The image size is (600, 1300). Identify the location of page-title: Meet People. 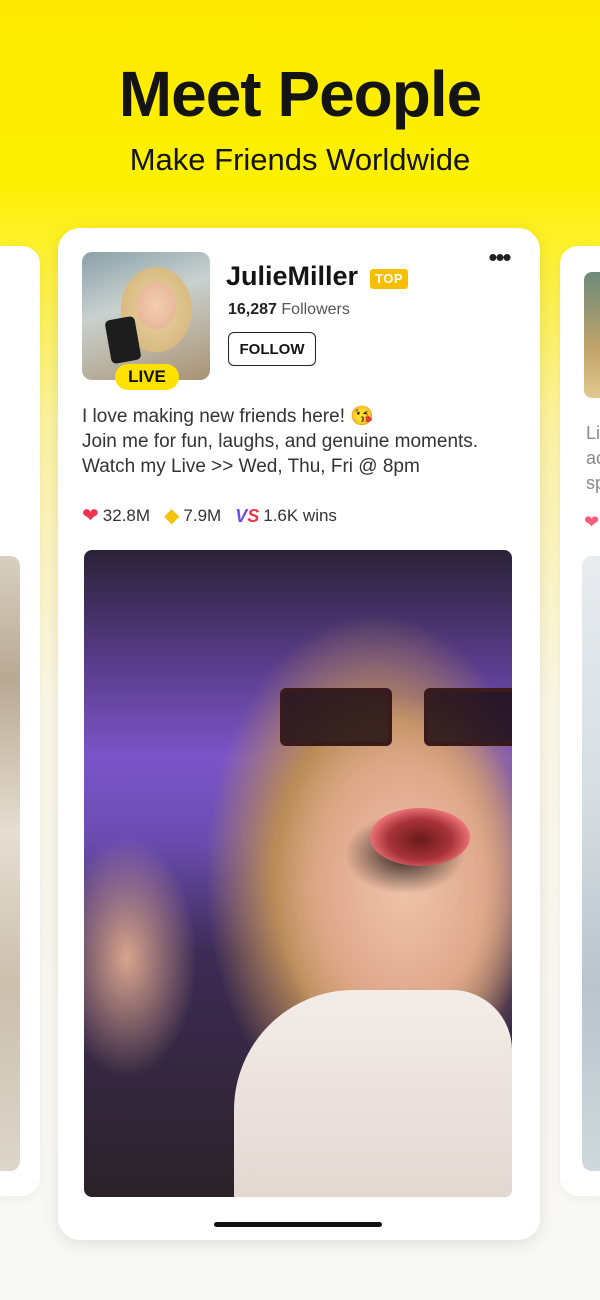
(300, 94).